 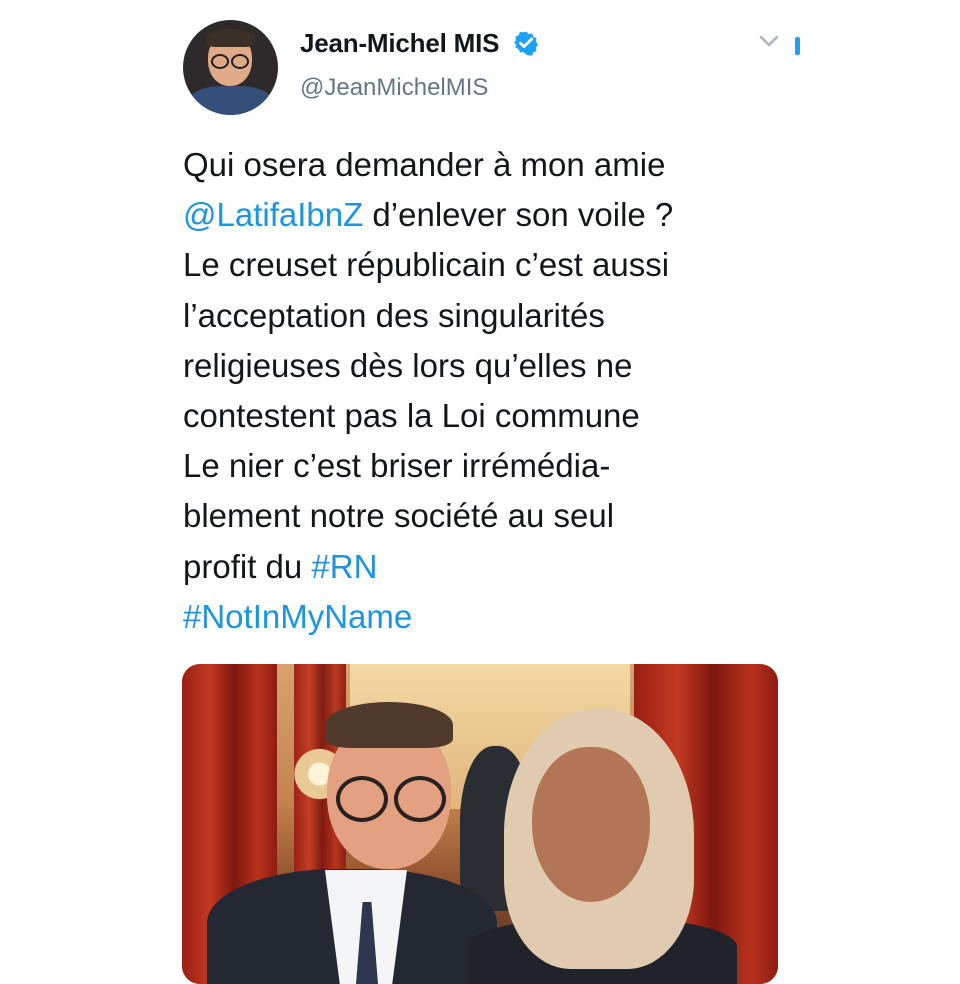 I want to click on tweet-text-line: Qui osera demander à mon amie, so click(x=493, y=165).